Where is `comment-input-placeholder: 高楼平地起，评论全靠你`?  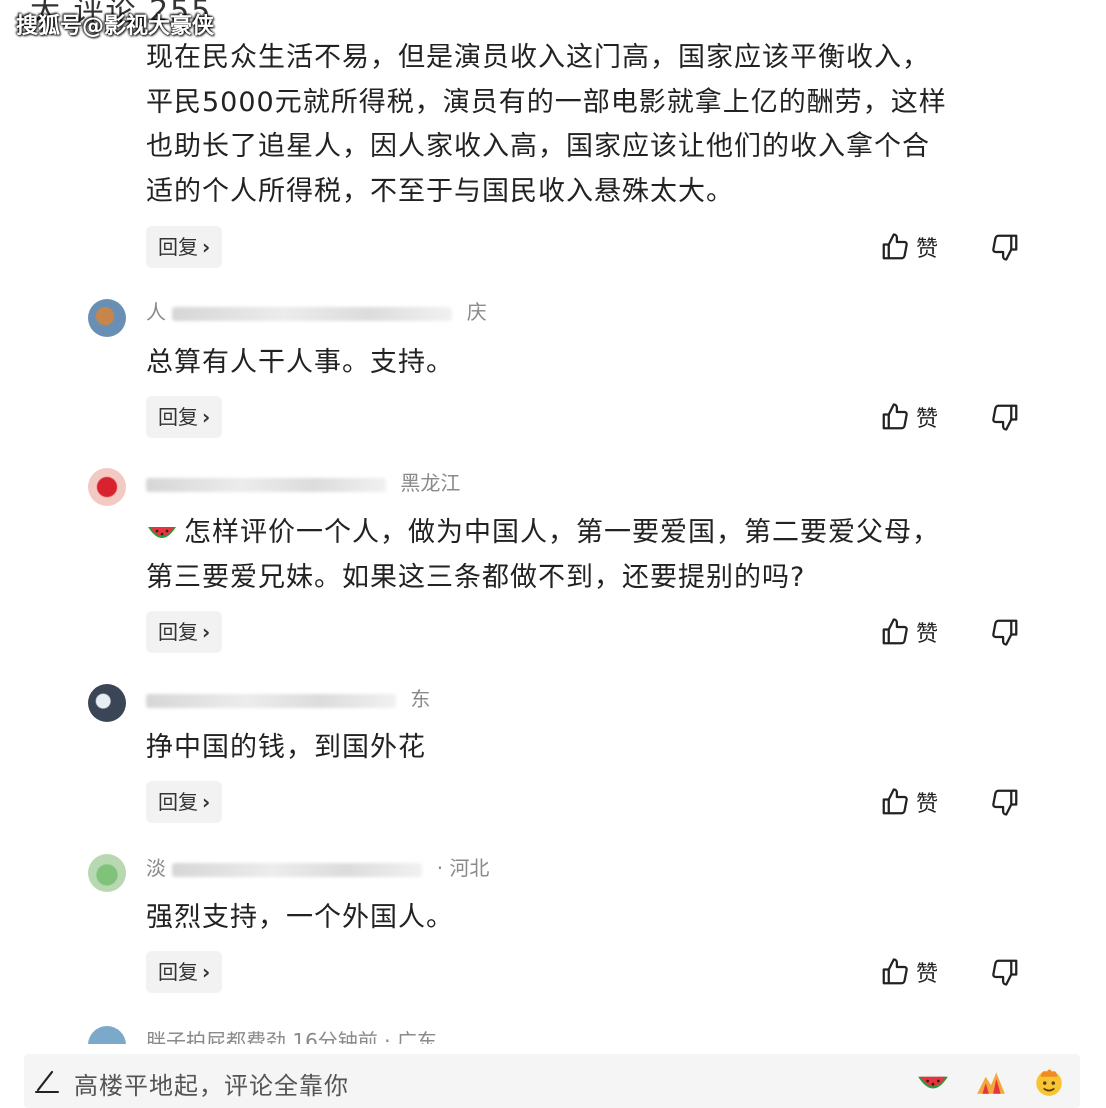 comment-input-placeholder: 高楼平地起，评论全靠你 is located at coordinates (211, 1083).